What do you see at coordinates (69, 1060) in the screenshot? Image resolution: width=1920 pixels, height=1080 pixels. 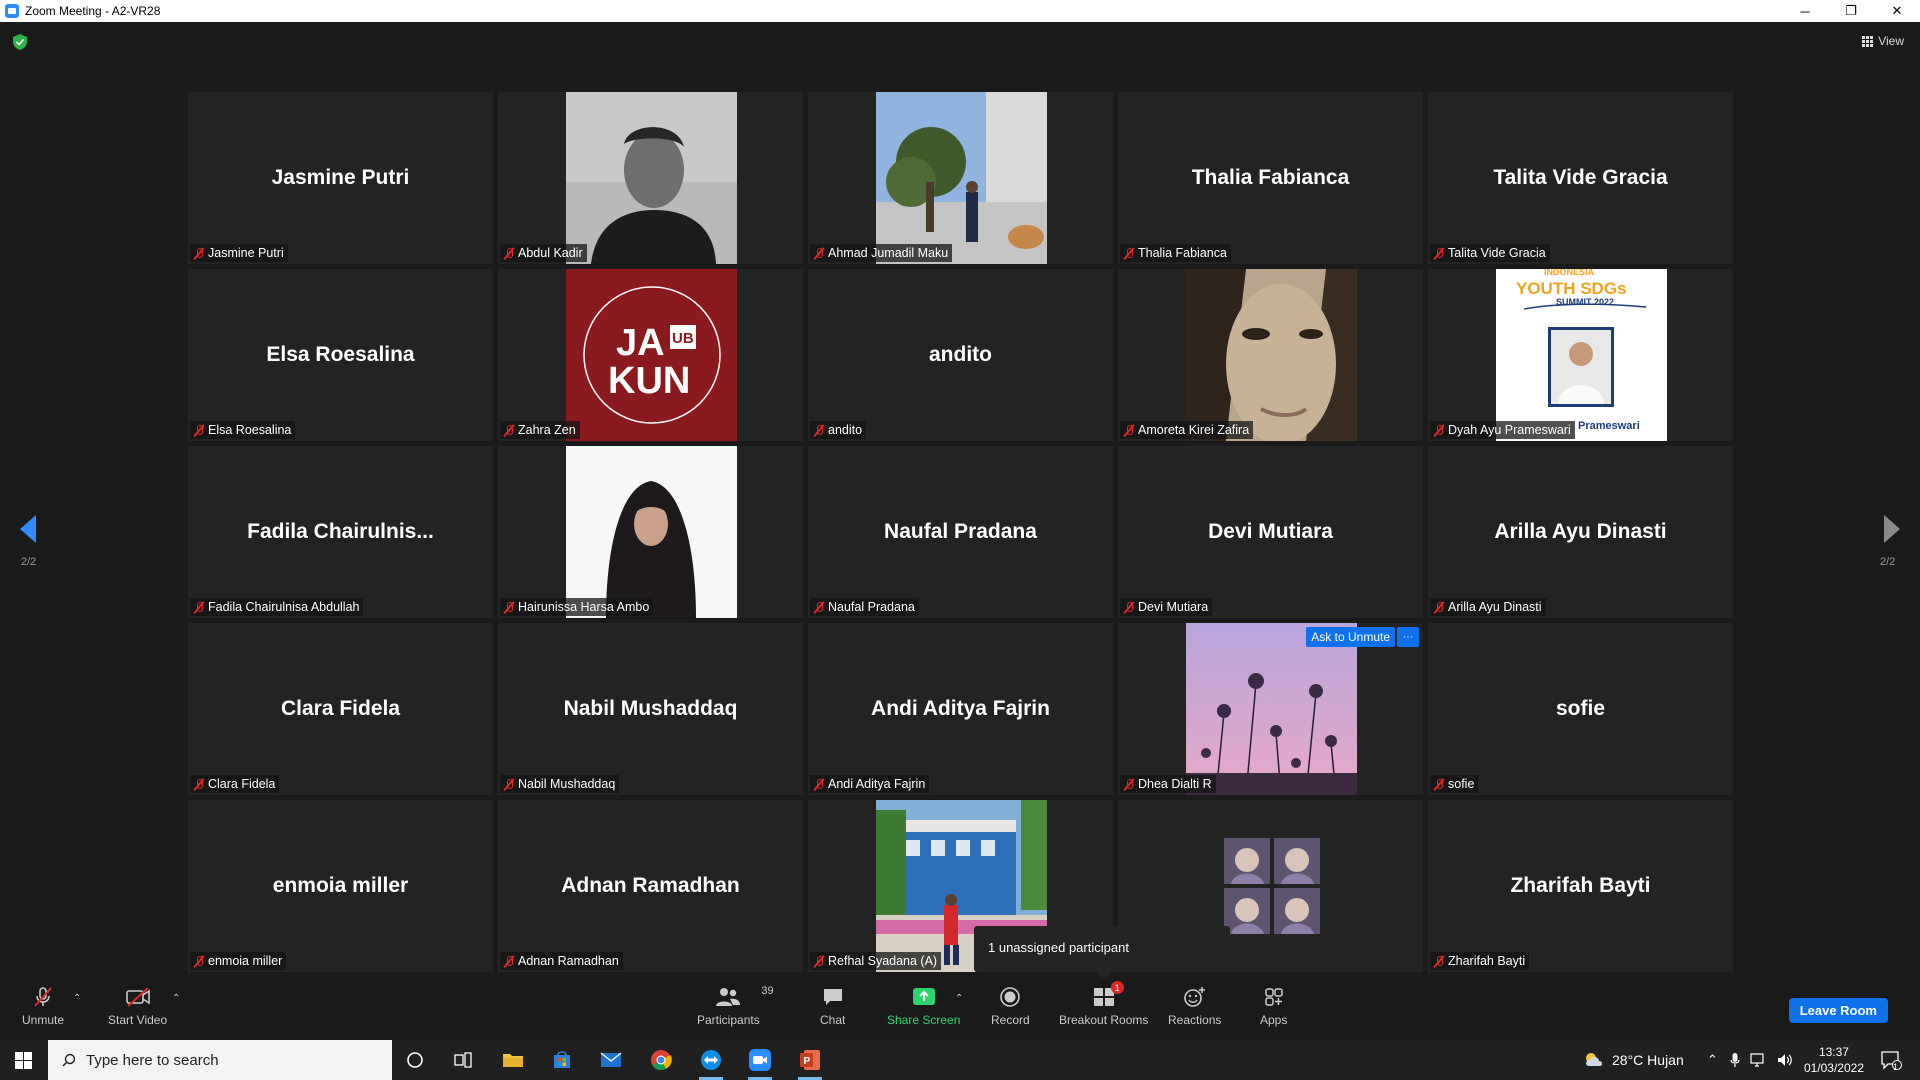 I see `search-icon` at bounding box center [69, 1060].